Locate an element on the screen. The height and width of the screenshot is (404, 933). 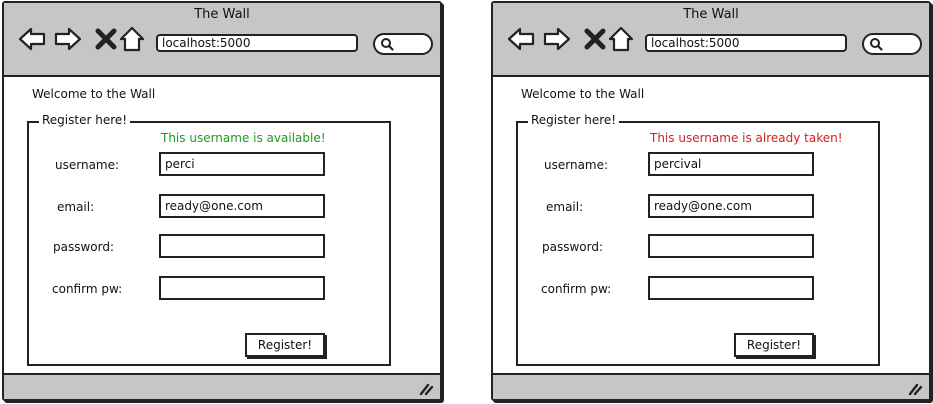
username-input: percival is located at coordinates (731, 164).